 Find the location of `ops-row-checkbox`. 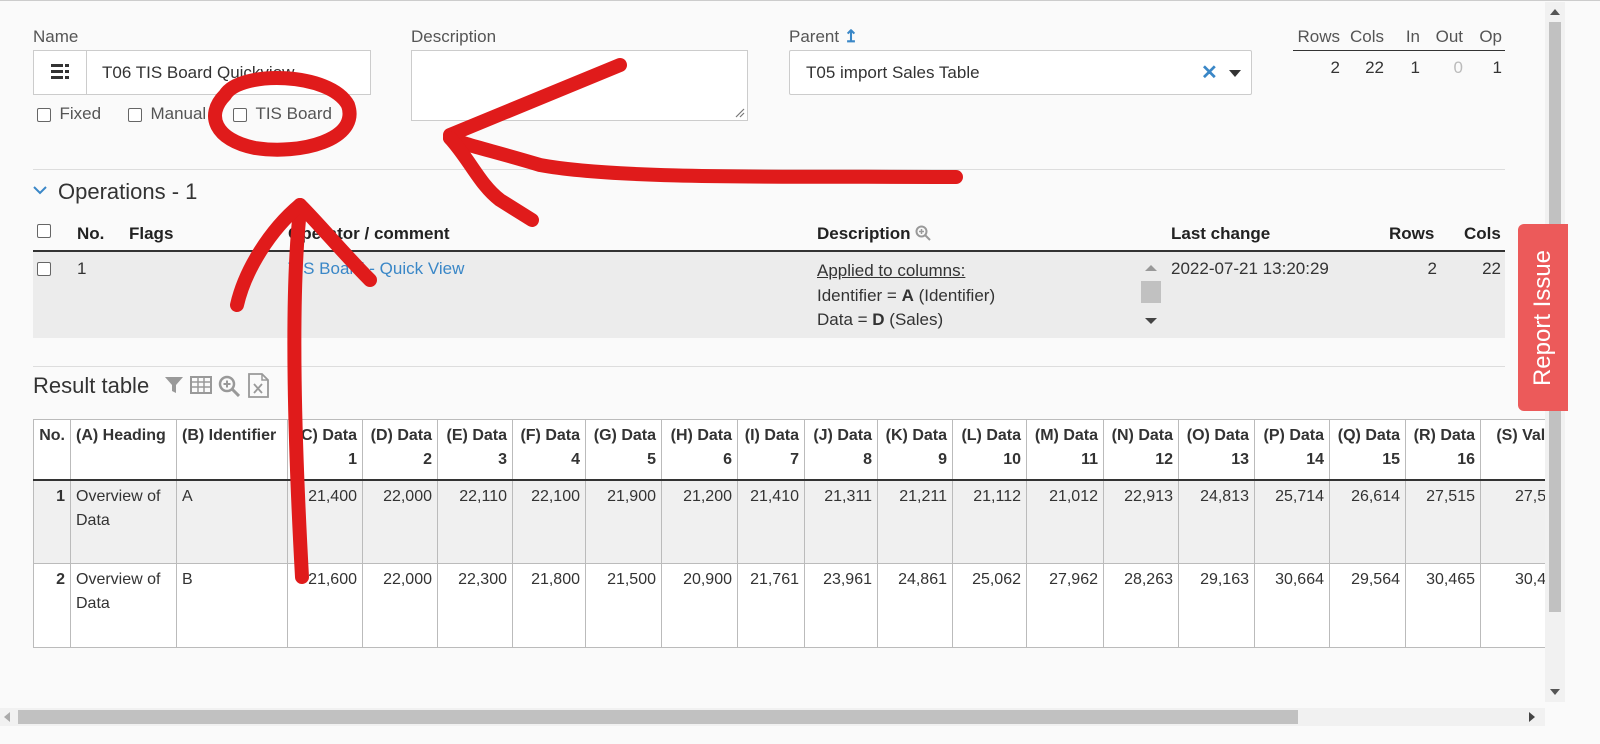

ops-row-checkbox is located at coordinates (44, 269).